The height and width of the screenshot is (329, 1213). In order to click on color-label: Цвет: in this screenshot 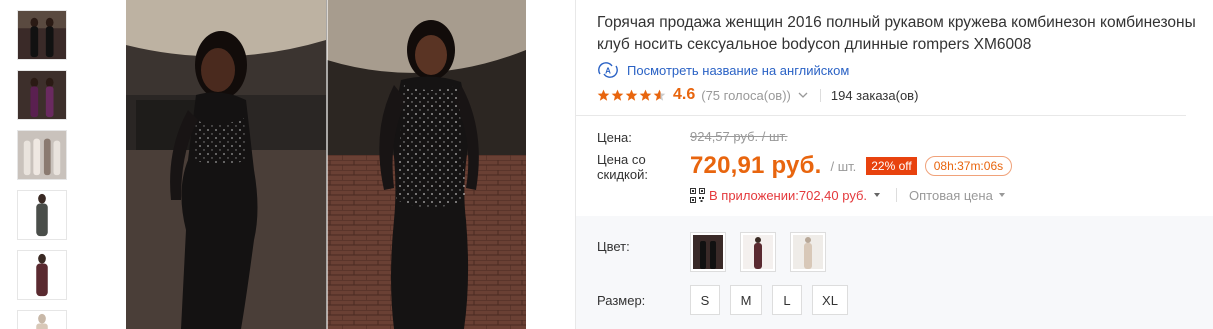, I will do `click(613, 246)`.